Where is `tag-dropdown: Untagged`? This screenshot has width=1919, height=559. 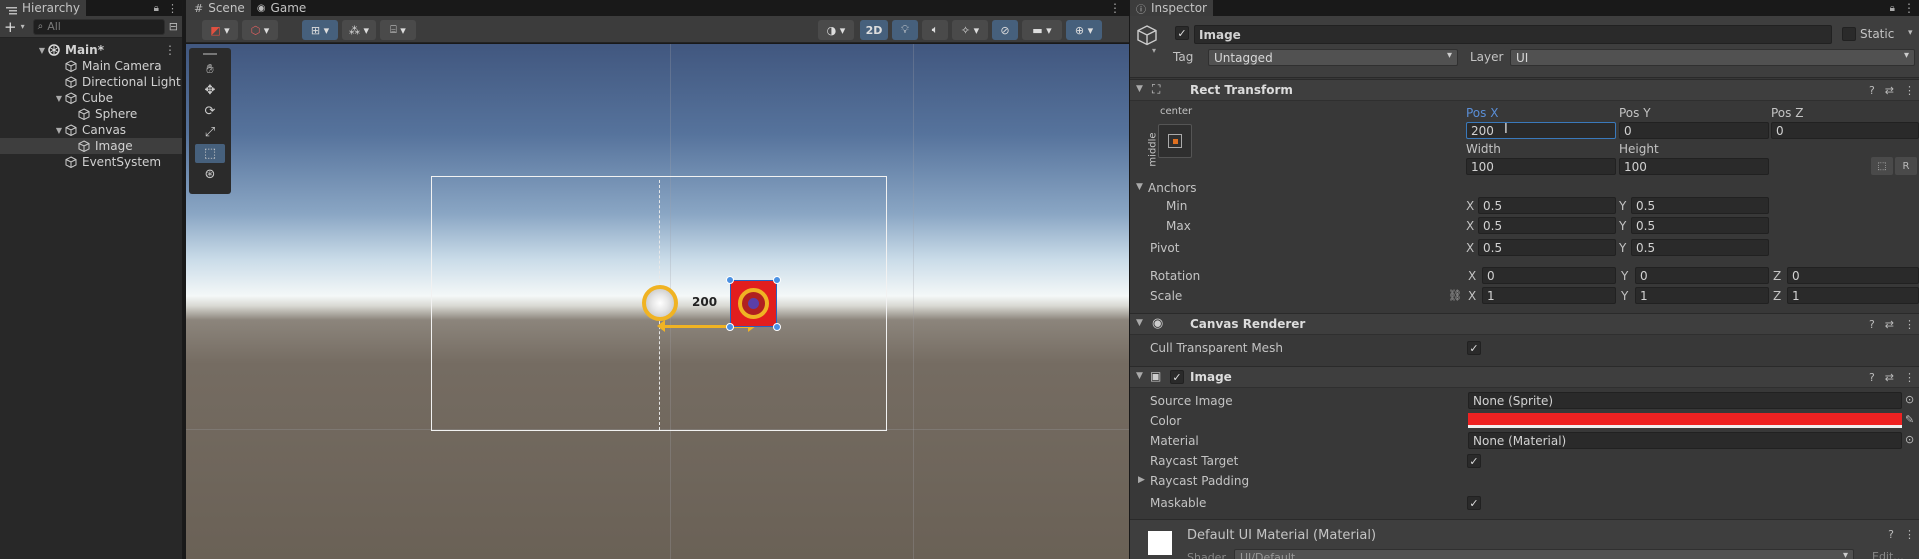 tag-dropdown: Untagged is located at coordinates (1333, 57).